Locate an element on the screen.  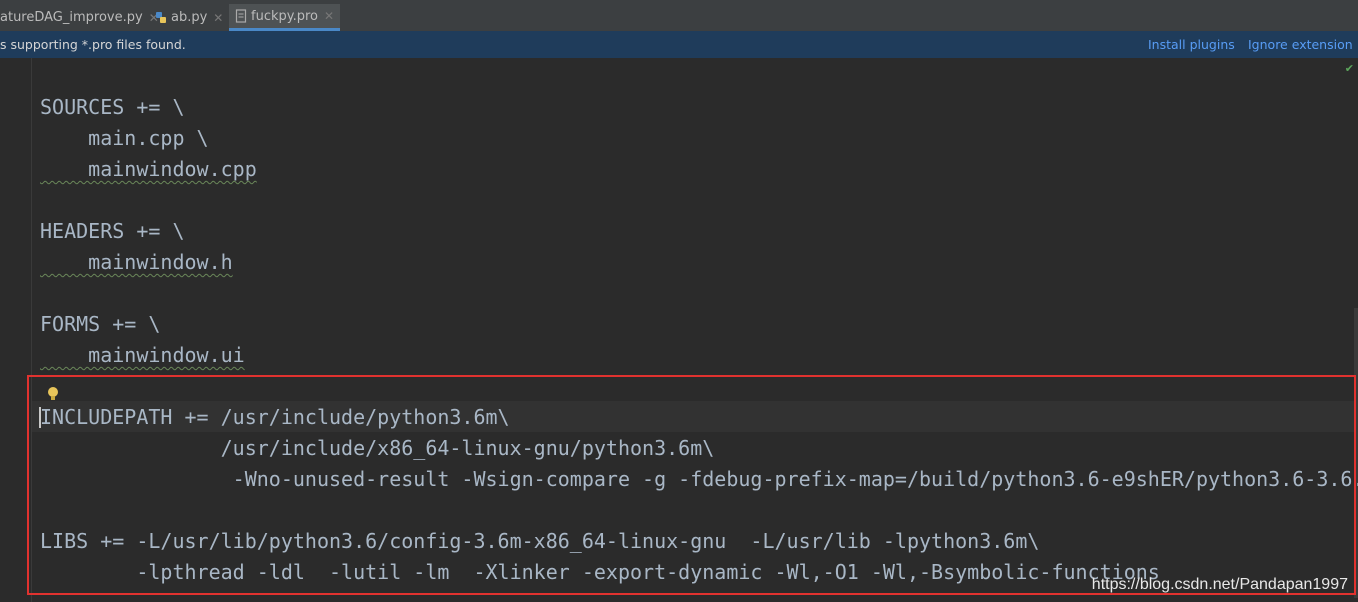
code-line: mainwindow.ui is located at coordinates (142, 355).